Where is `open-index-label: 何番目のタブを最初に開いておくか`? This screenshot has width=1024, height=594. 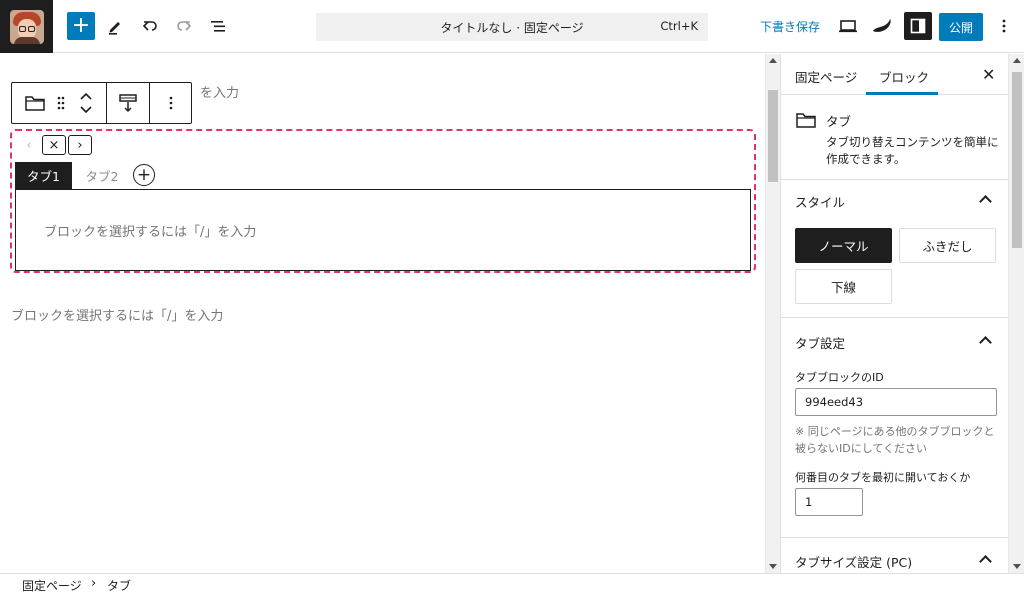
open-index-label: 何番目のタブを最初に開いておくか is located at coordinates (883, 477).